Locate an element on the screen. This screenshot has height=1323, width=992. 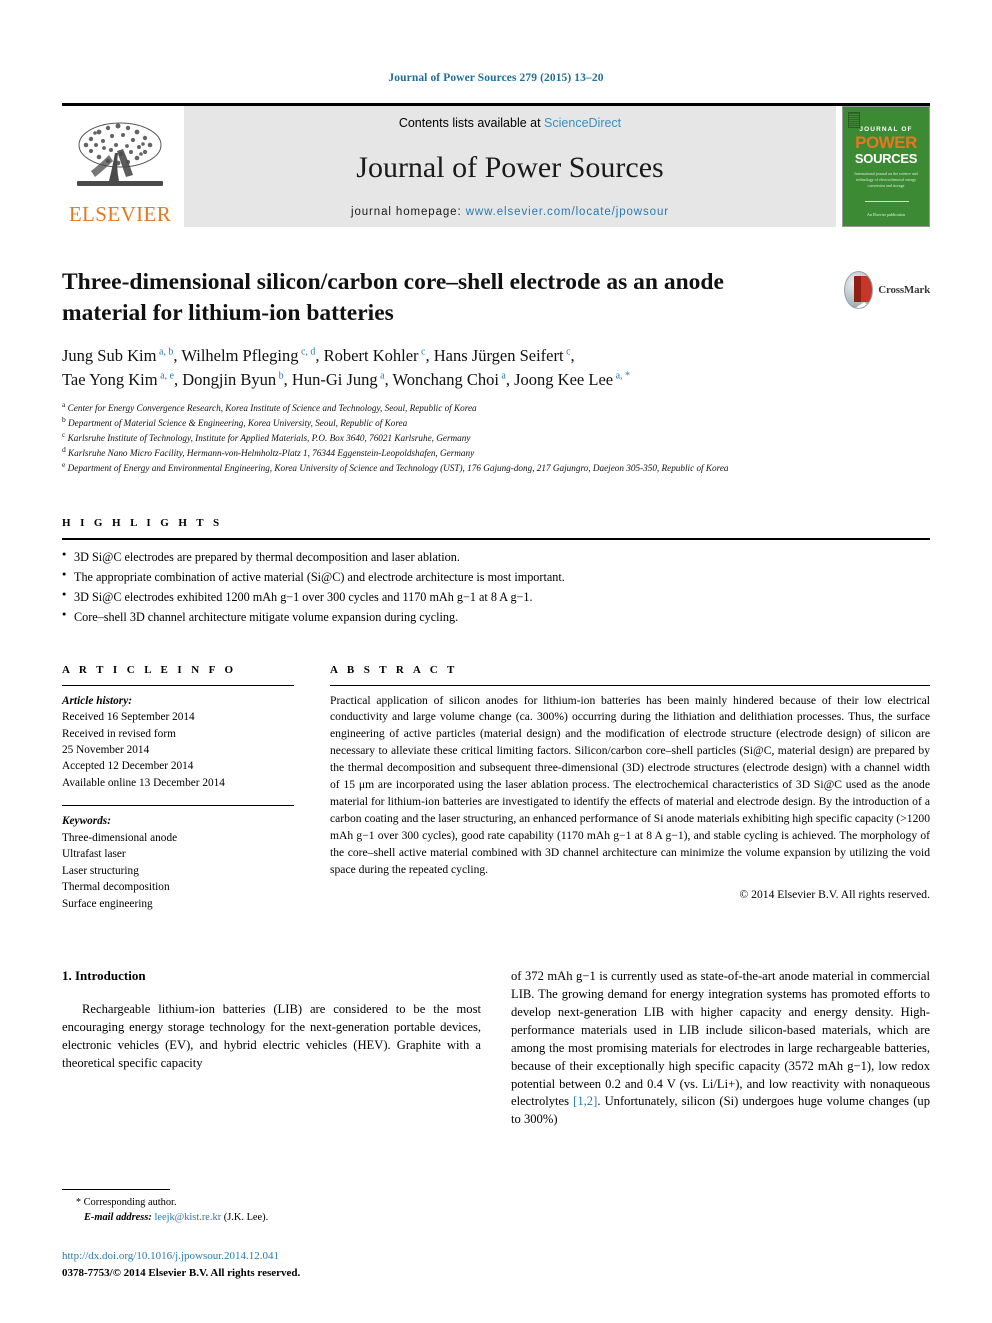
cover-footer-text: An Elsevier publication is located at coordinates (886, 214).